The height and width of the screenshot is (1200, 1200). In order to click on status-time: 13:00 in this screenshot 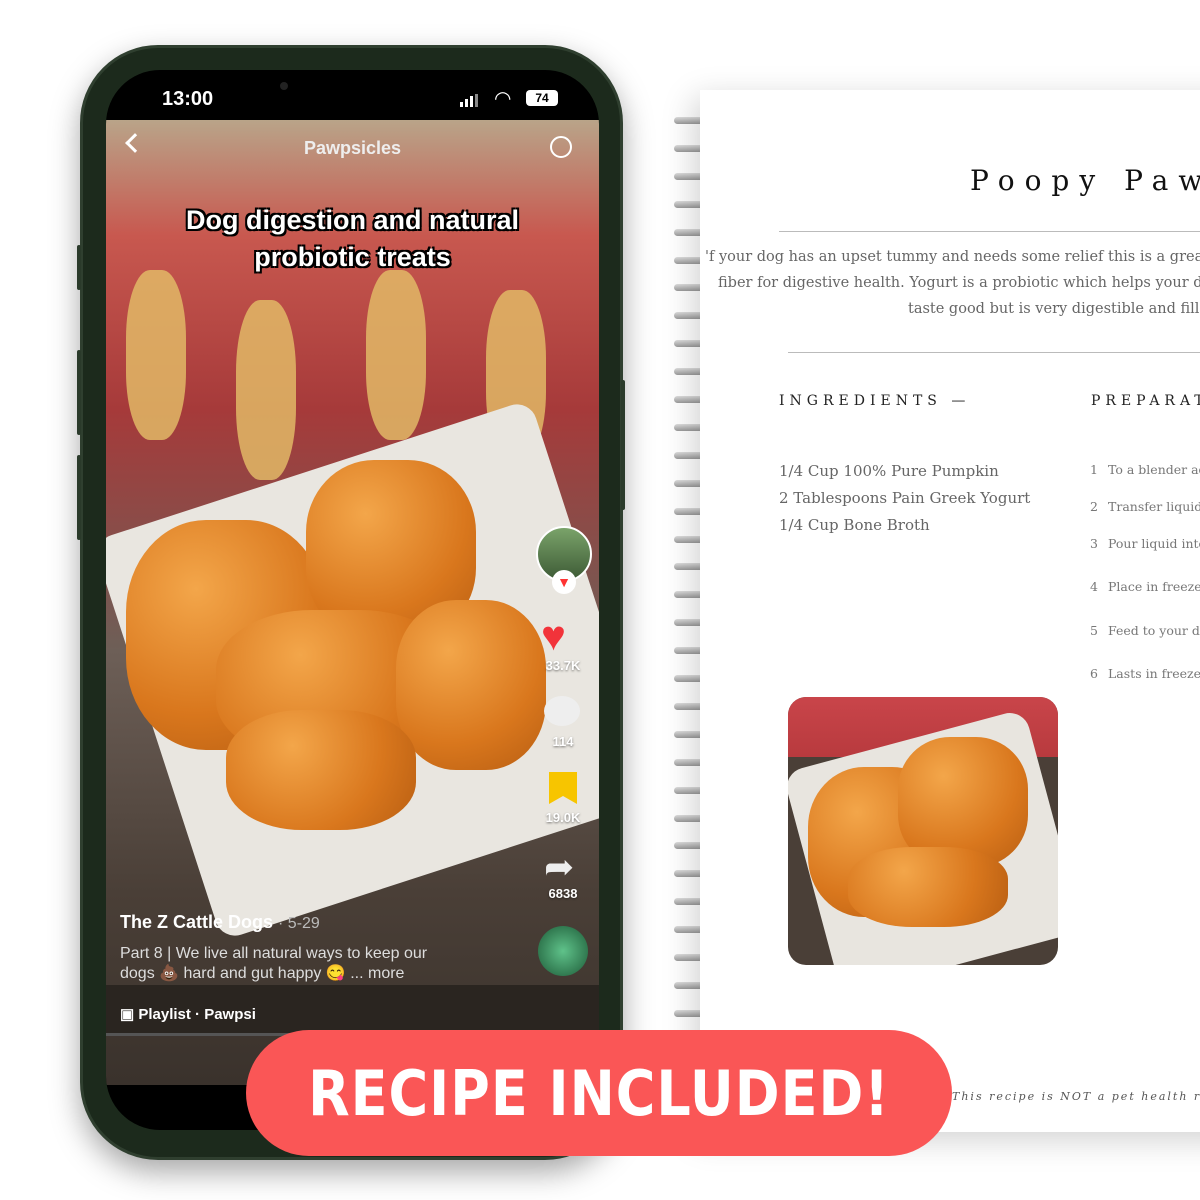, I will do `click(188, 99)`.